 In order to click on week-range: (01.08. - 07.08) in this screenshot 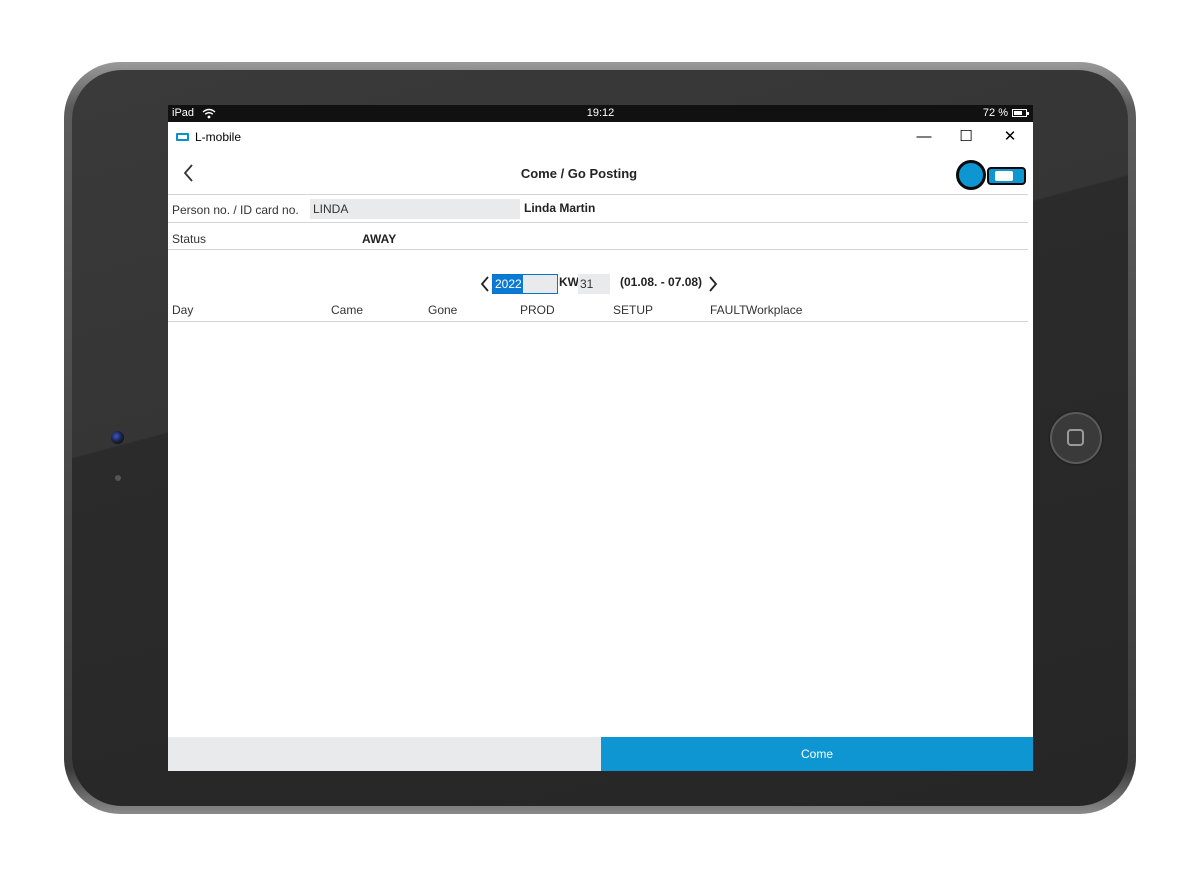, I will do `click(661, 282)`.